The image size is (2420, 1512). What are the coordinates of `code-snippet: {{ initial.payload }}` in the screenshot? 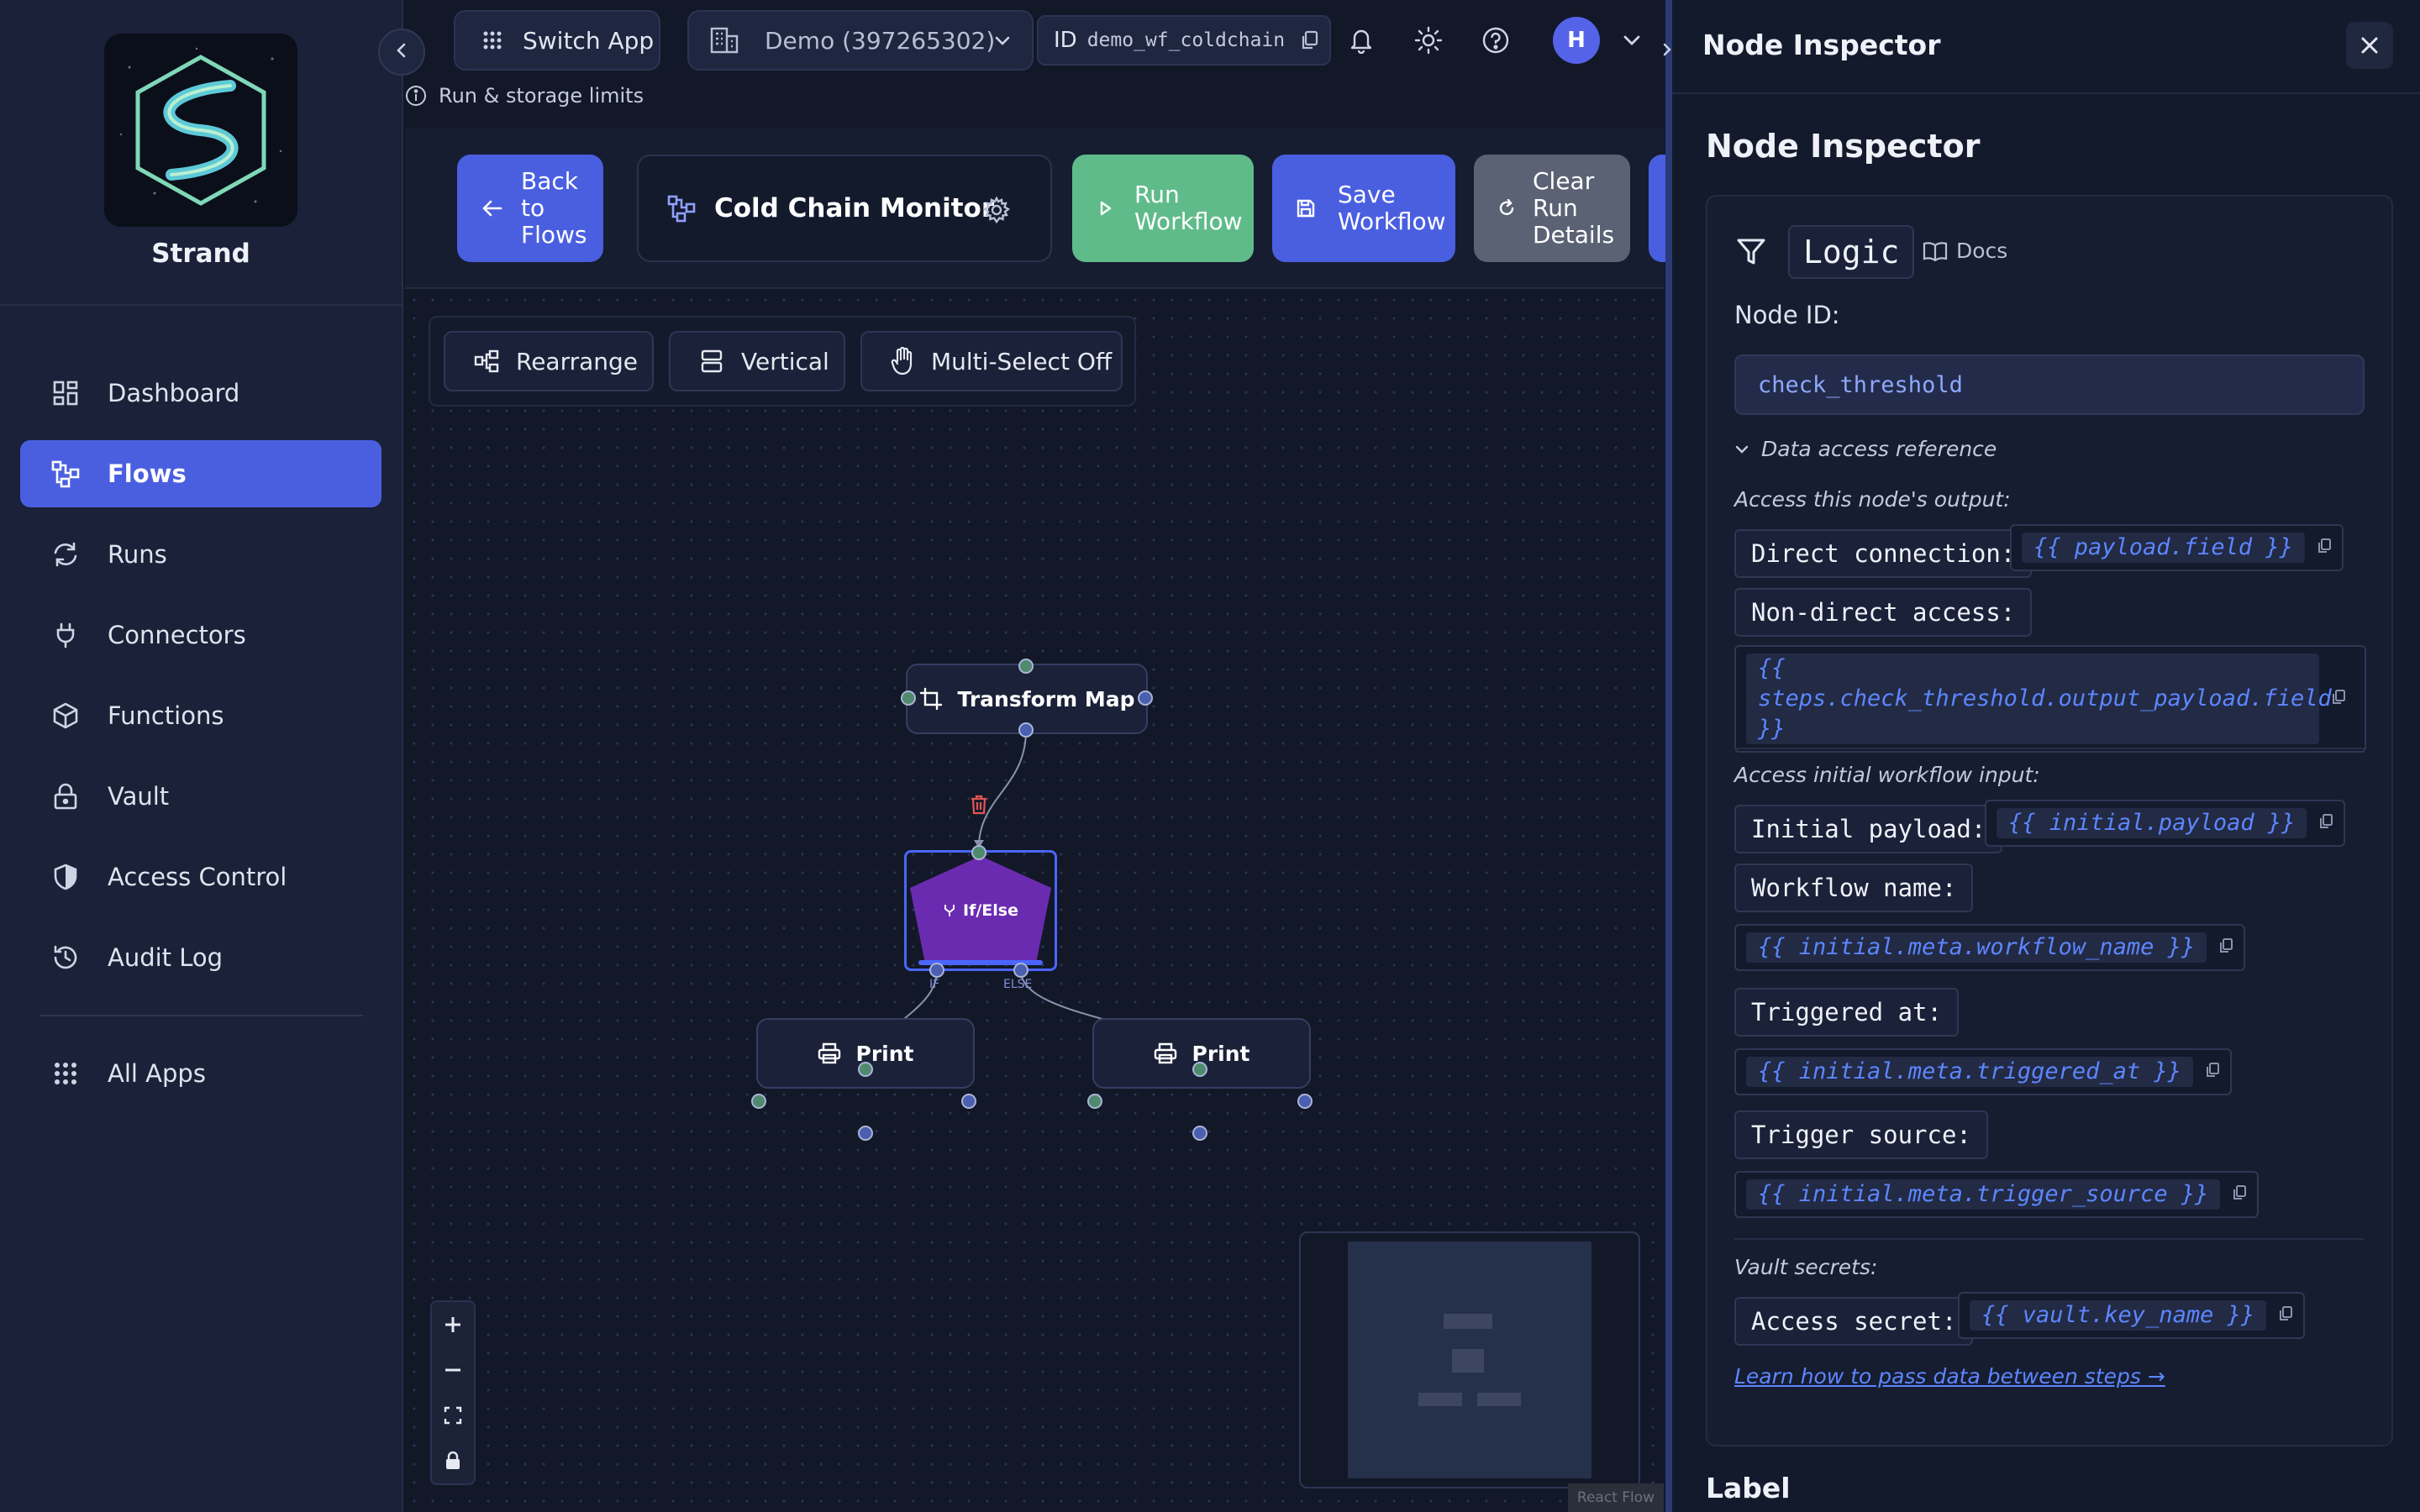 It's located at (2151, 823).